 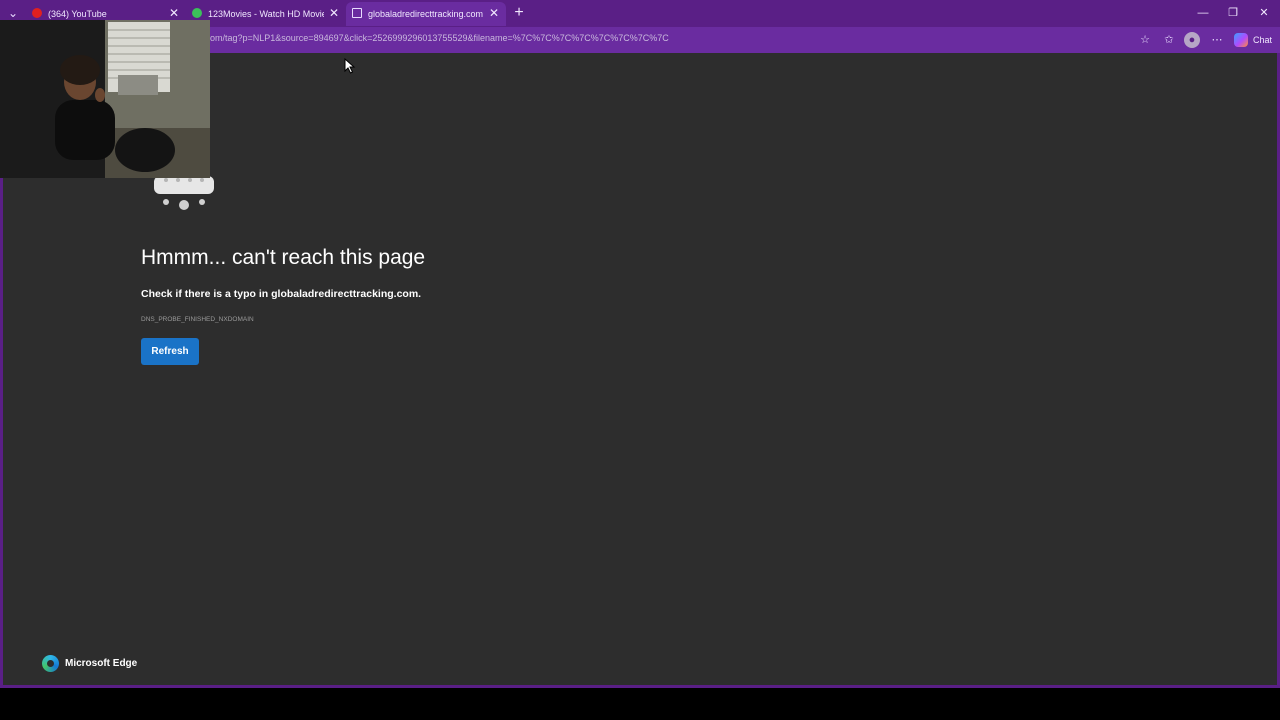 What do you see at coordinates (101, 663) in the screenshot?
I see `edge-label: Microsoft Edge` at bounding box center [101, 663].